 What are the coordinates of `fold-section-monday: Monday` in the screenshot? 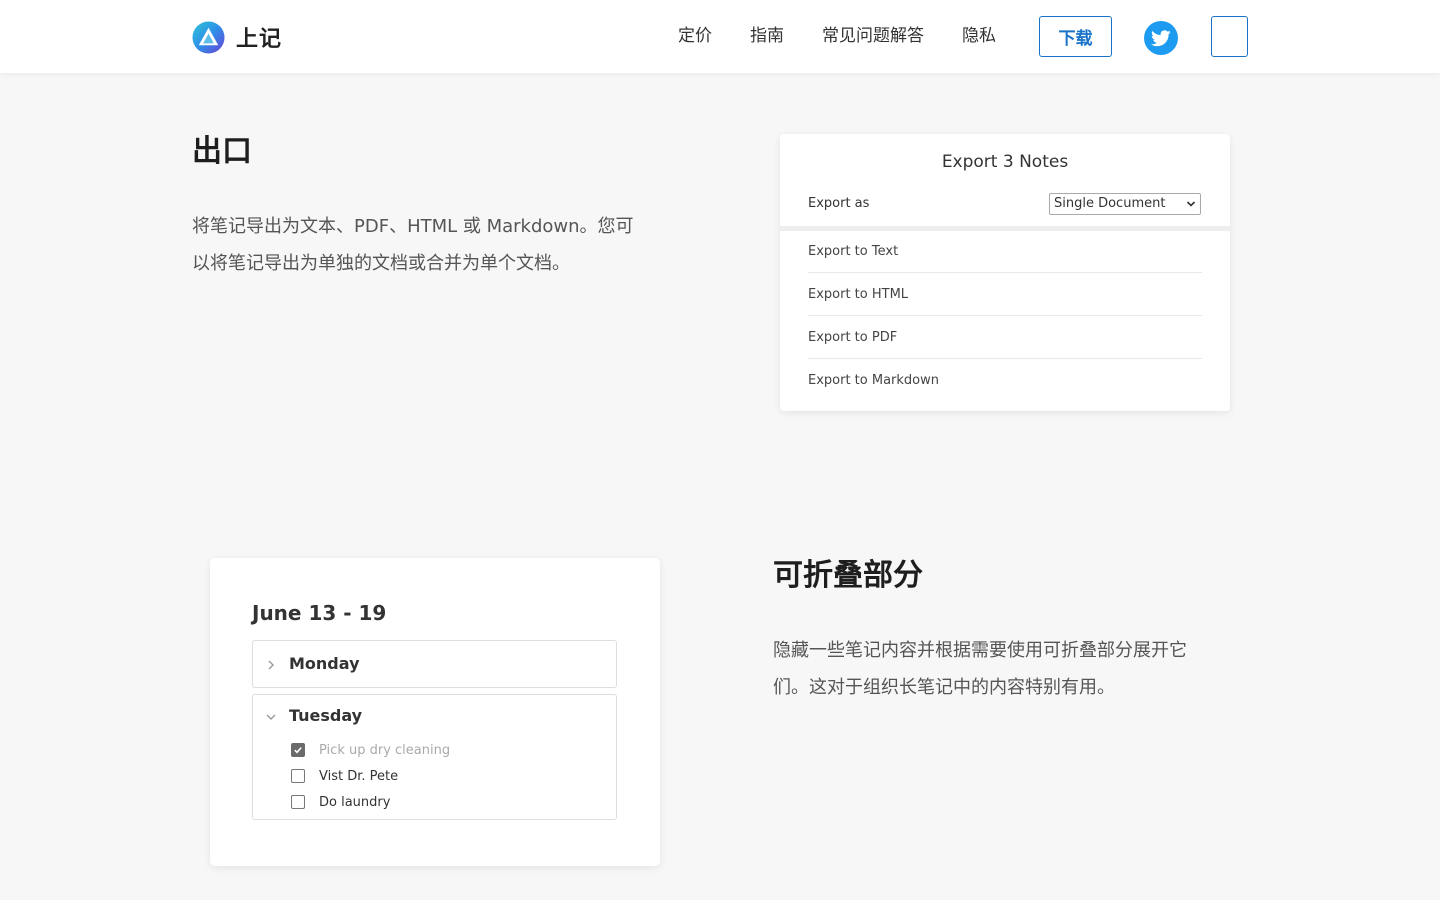 It's located at (434, 664).